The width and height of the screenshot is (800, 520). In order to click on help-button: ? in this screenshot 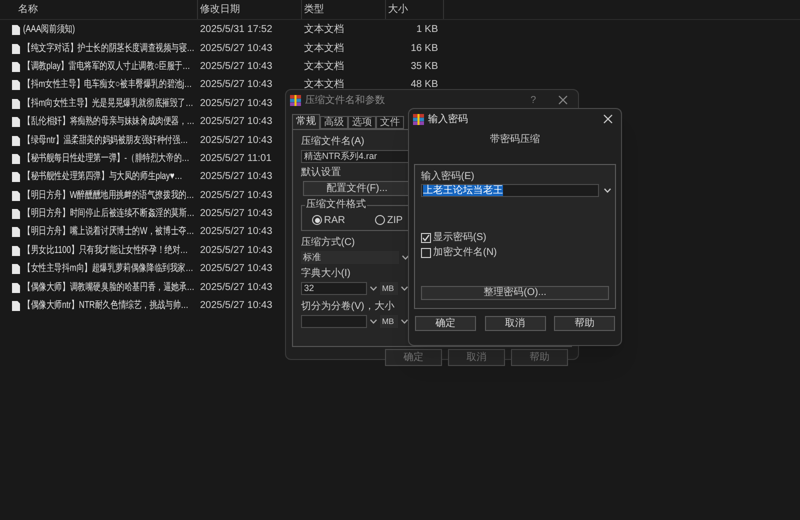, I will do `click(533, 100)`.